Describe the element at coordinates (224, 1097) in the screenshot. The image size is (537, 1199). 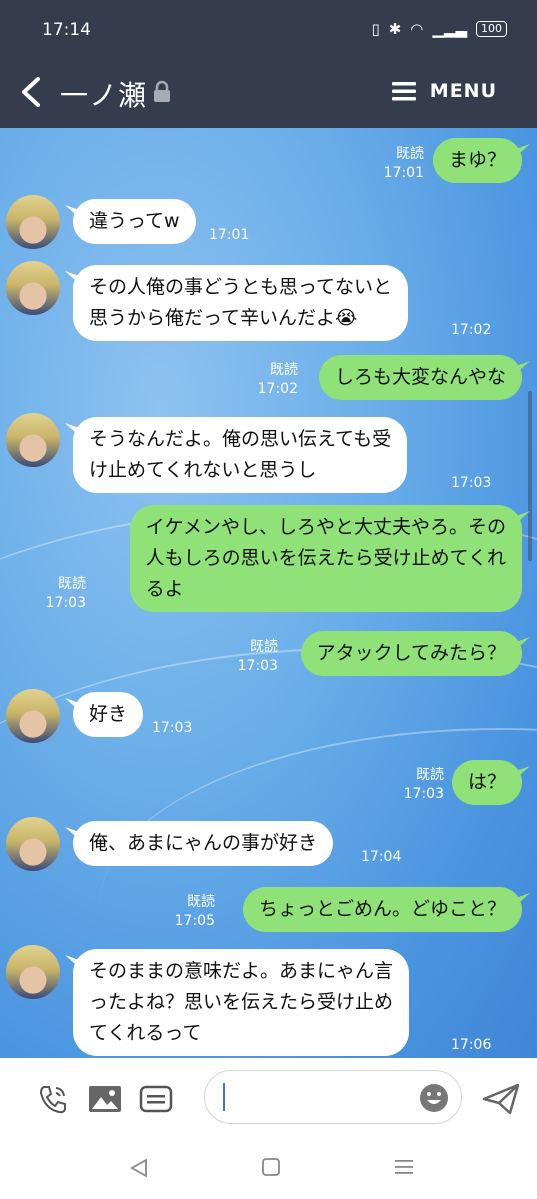
I see `text-cursor` at that location.